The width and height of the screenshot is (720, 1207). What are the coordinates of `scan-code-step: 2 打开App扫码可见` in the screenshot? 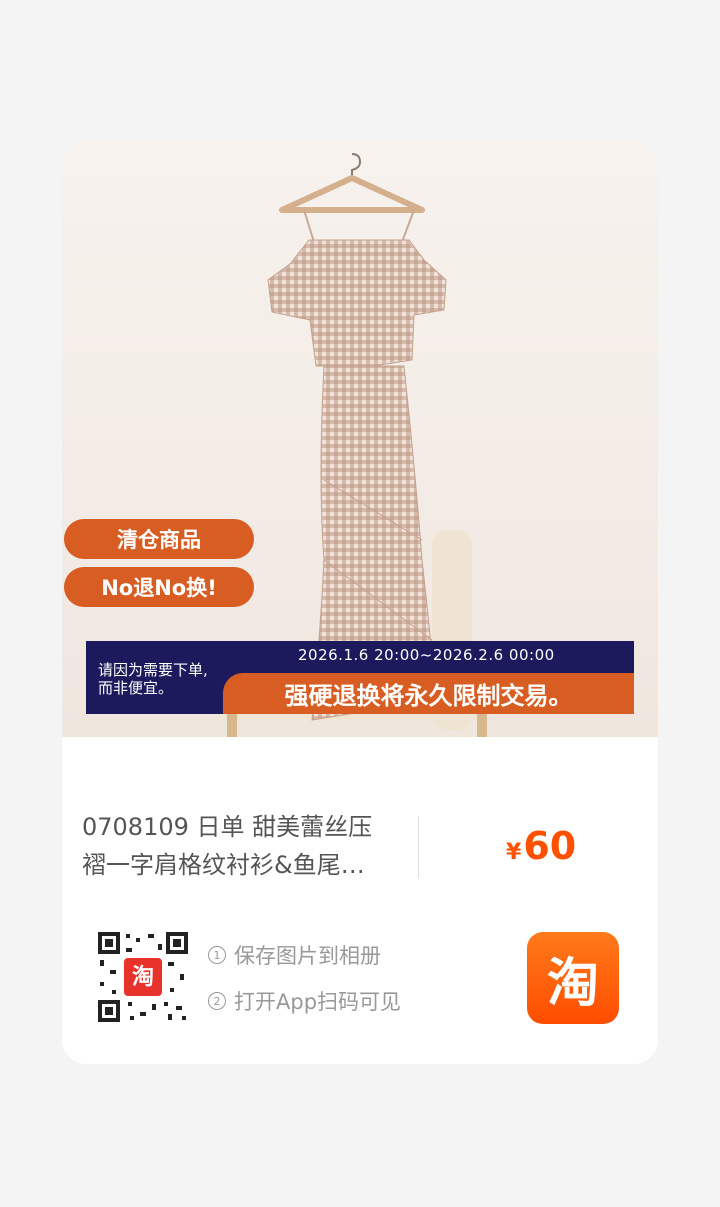 It's located at (304, 1001).